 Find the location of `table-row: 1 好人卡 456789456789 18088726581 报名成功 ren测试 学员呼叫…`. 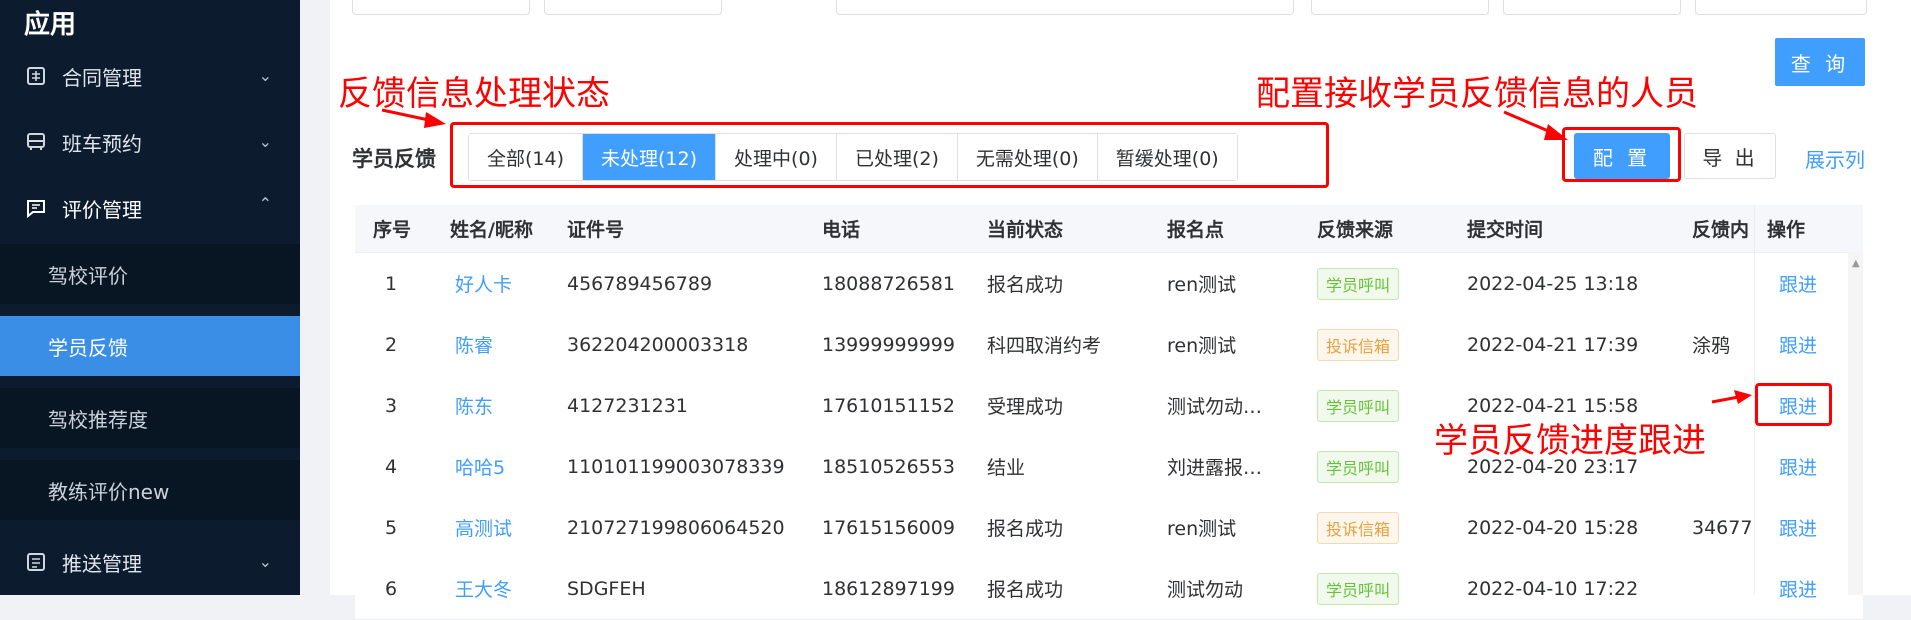

table-row: 1 好人卡 456789456789 18088726581 报名成功 ren测试 学员呼叫… is located at coordinates (1109, 284).